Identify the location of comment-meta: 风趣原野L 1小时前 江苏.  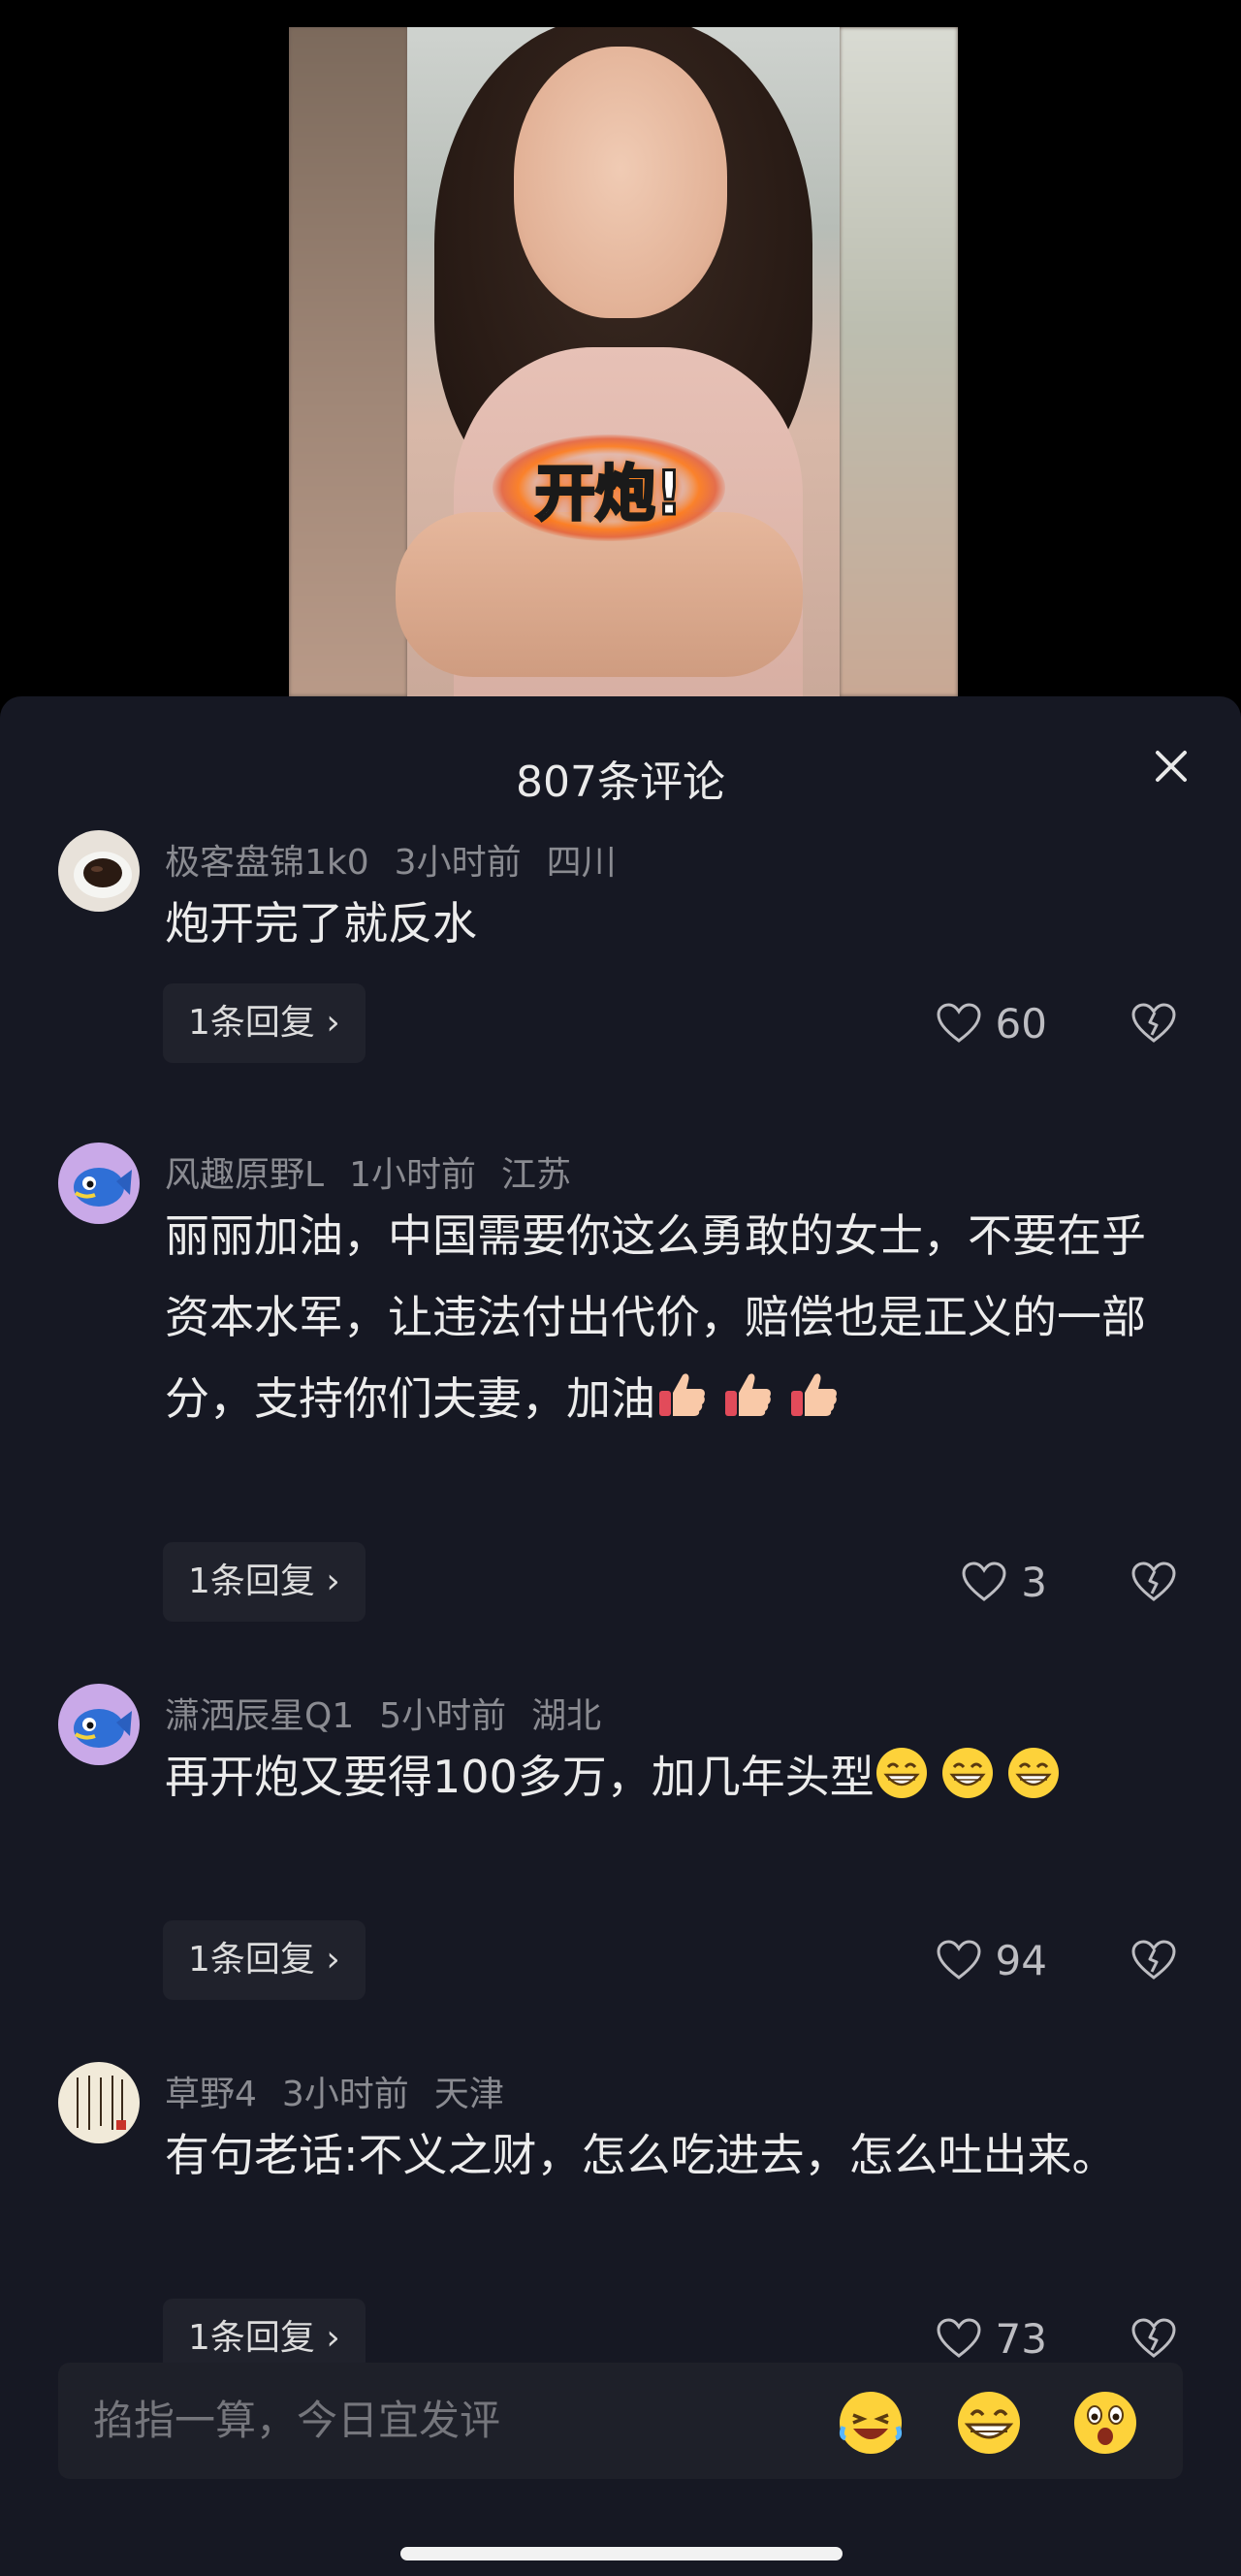
(380, 1171).